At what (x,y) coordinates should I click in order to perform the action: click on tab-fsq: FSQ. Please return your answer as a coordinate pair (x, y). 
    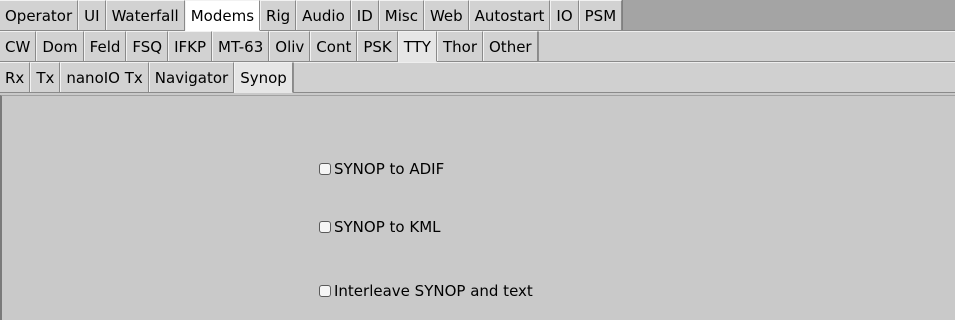
    Looking at the image, I should click on (147, 46).